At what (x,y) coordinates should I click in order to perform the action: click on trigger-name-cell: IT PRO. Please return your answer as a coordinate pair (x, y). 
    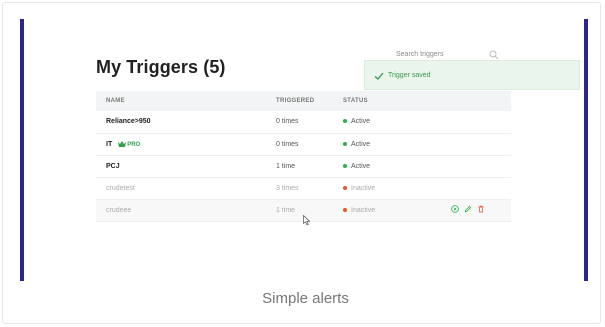
    Looking at the image, I should click on (186, 144).